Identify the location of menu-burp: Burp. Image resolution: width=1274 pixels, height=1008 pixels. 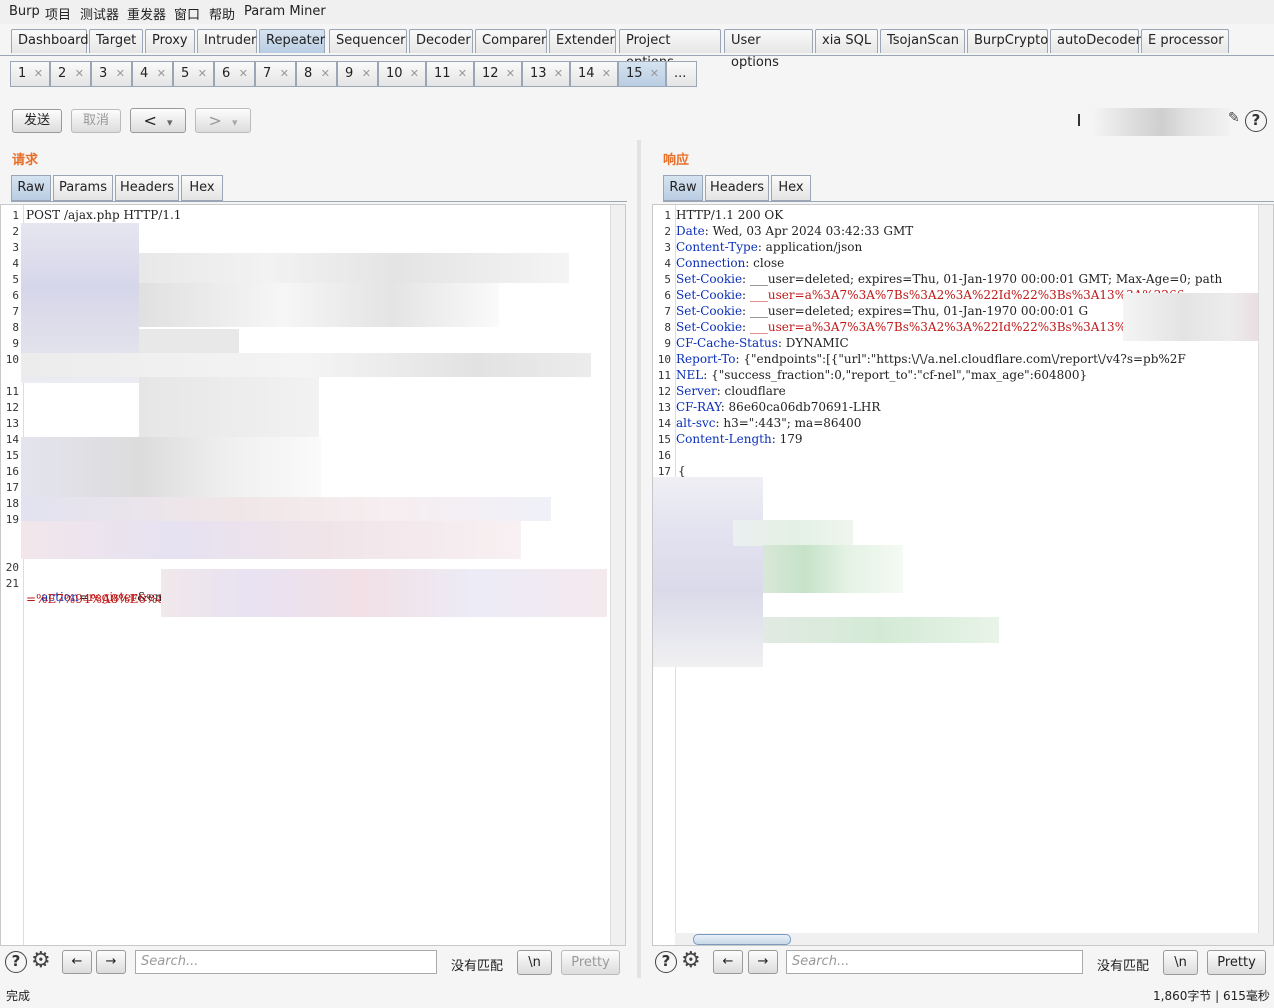
(24, 11).